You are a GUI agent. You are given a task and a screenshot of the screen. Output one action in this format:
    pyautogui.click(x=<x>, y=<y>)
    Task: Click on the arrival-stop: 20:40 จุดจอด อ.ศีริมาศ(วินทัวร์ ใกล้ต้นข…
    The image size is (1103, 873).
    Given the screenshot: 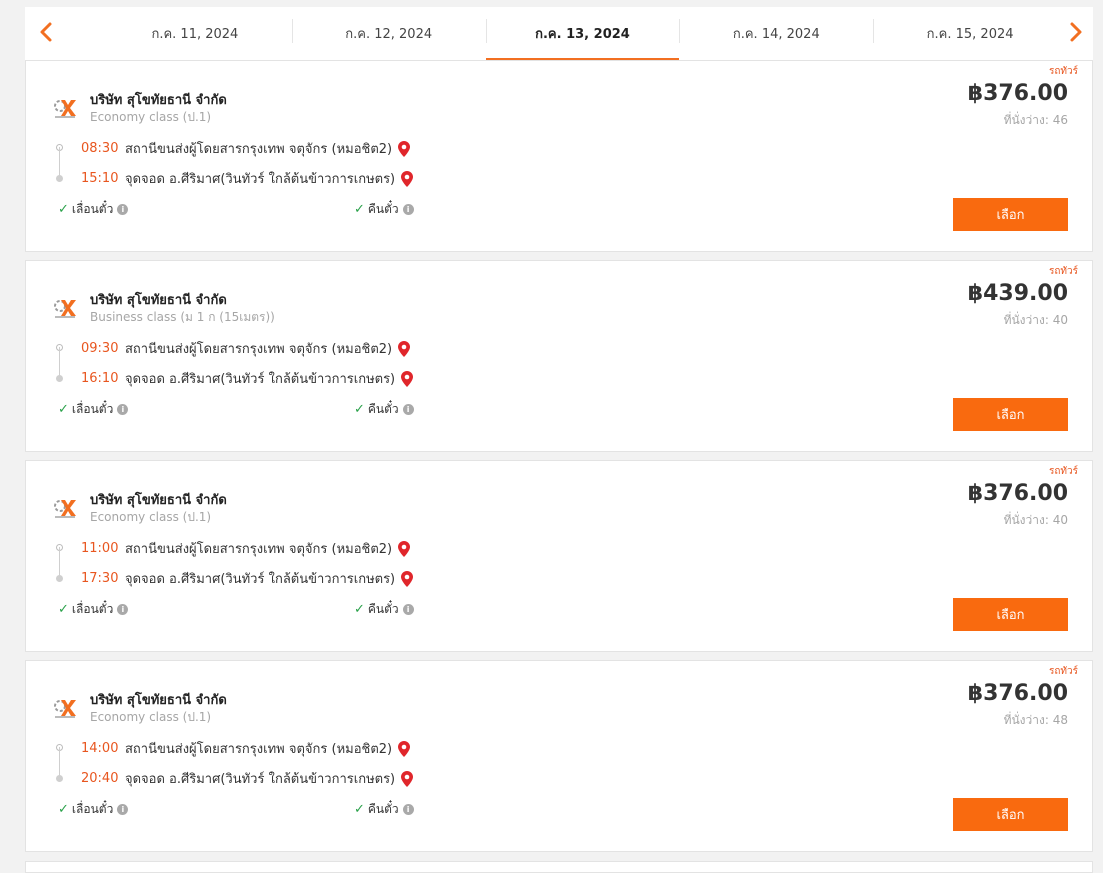 What is the action you would take?
    pyautogui.click(x=247, y=778)
    